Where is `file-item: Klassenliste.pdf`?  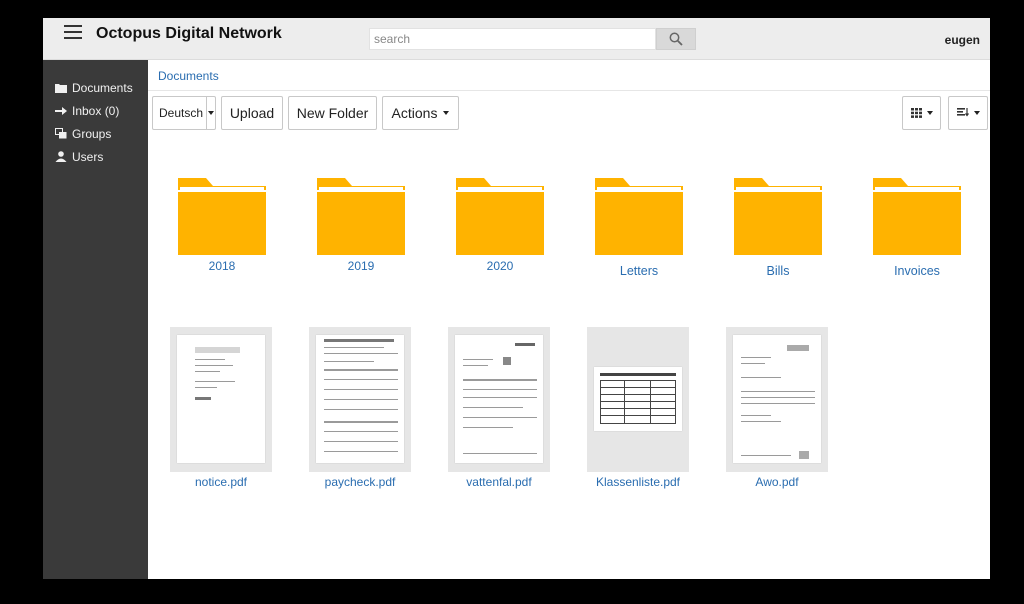 file-item: Klassenliste.pdf is located at coordinates (638, 408).